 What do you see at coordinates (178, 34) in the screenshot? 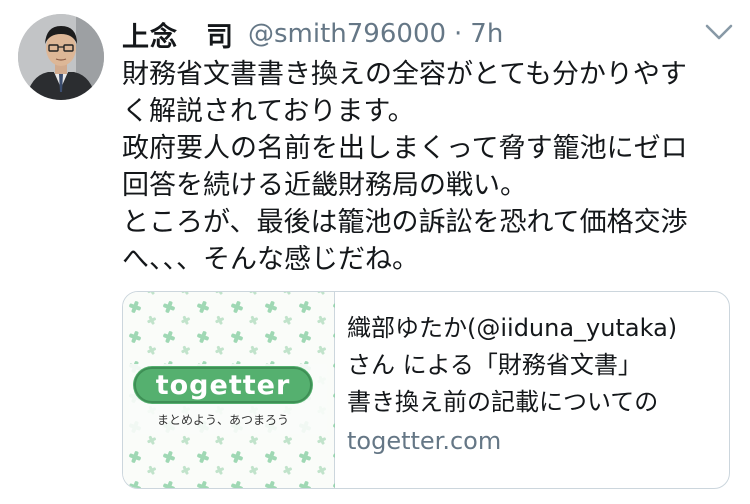
I see `author-name: 上念 司` at bounding box center [178, 34].